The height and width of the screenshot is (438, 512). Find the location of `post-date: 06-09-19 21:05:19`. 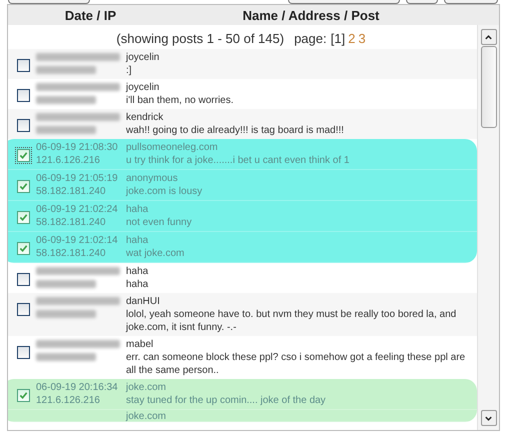

post-date: 06-09-19 21:05:19 is located at coordinates (77, 178).